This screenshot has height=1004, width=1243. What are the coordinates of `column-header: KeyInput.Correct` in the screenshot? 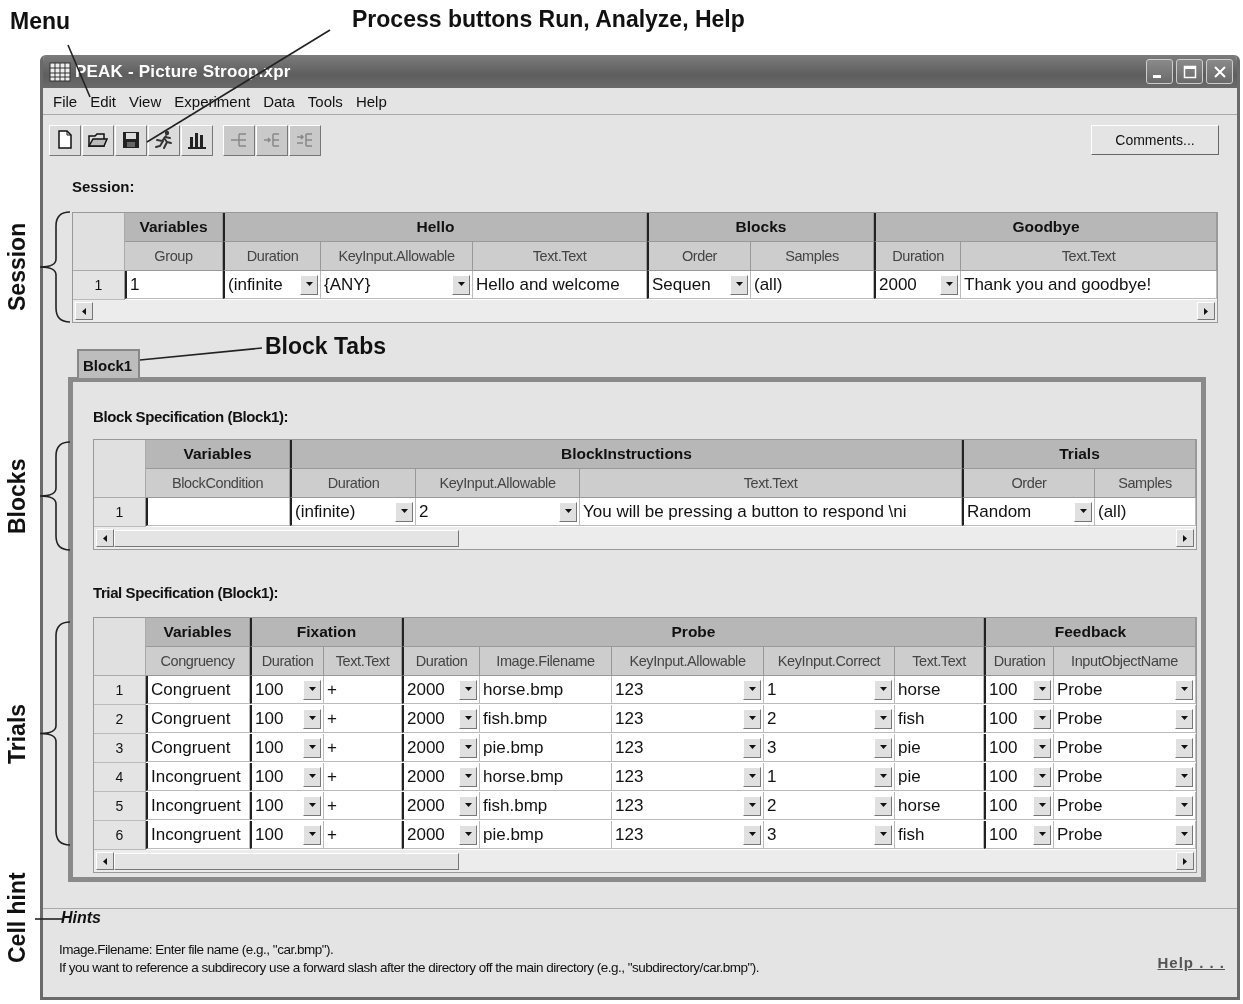 It's located at (829, 661).